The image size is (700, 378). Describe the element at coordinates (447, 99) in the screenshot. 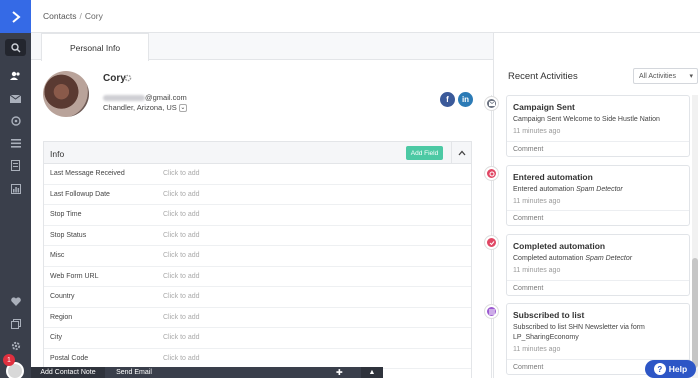

I see `facebook-icon: f` at that location.